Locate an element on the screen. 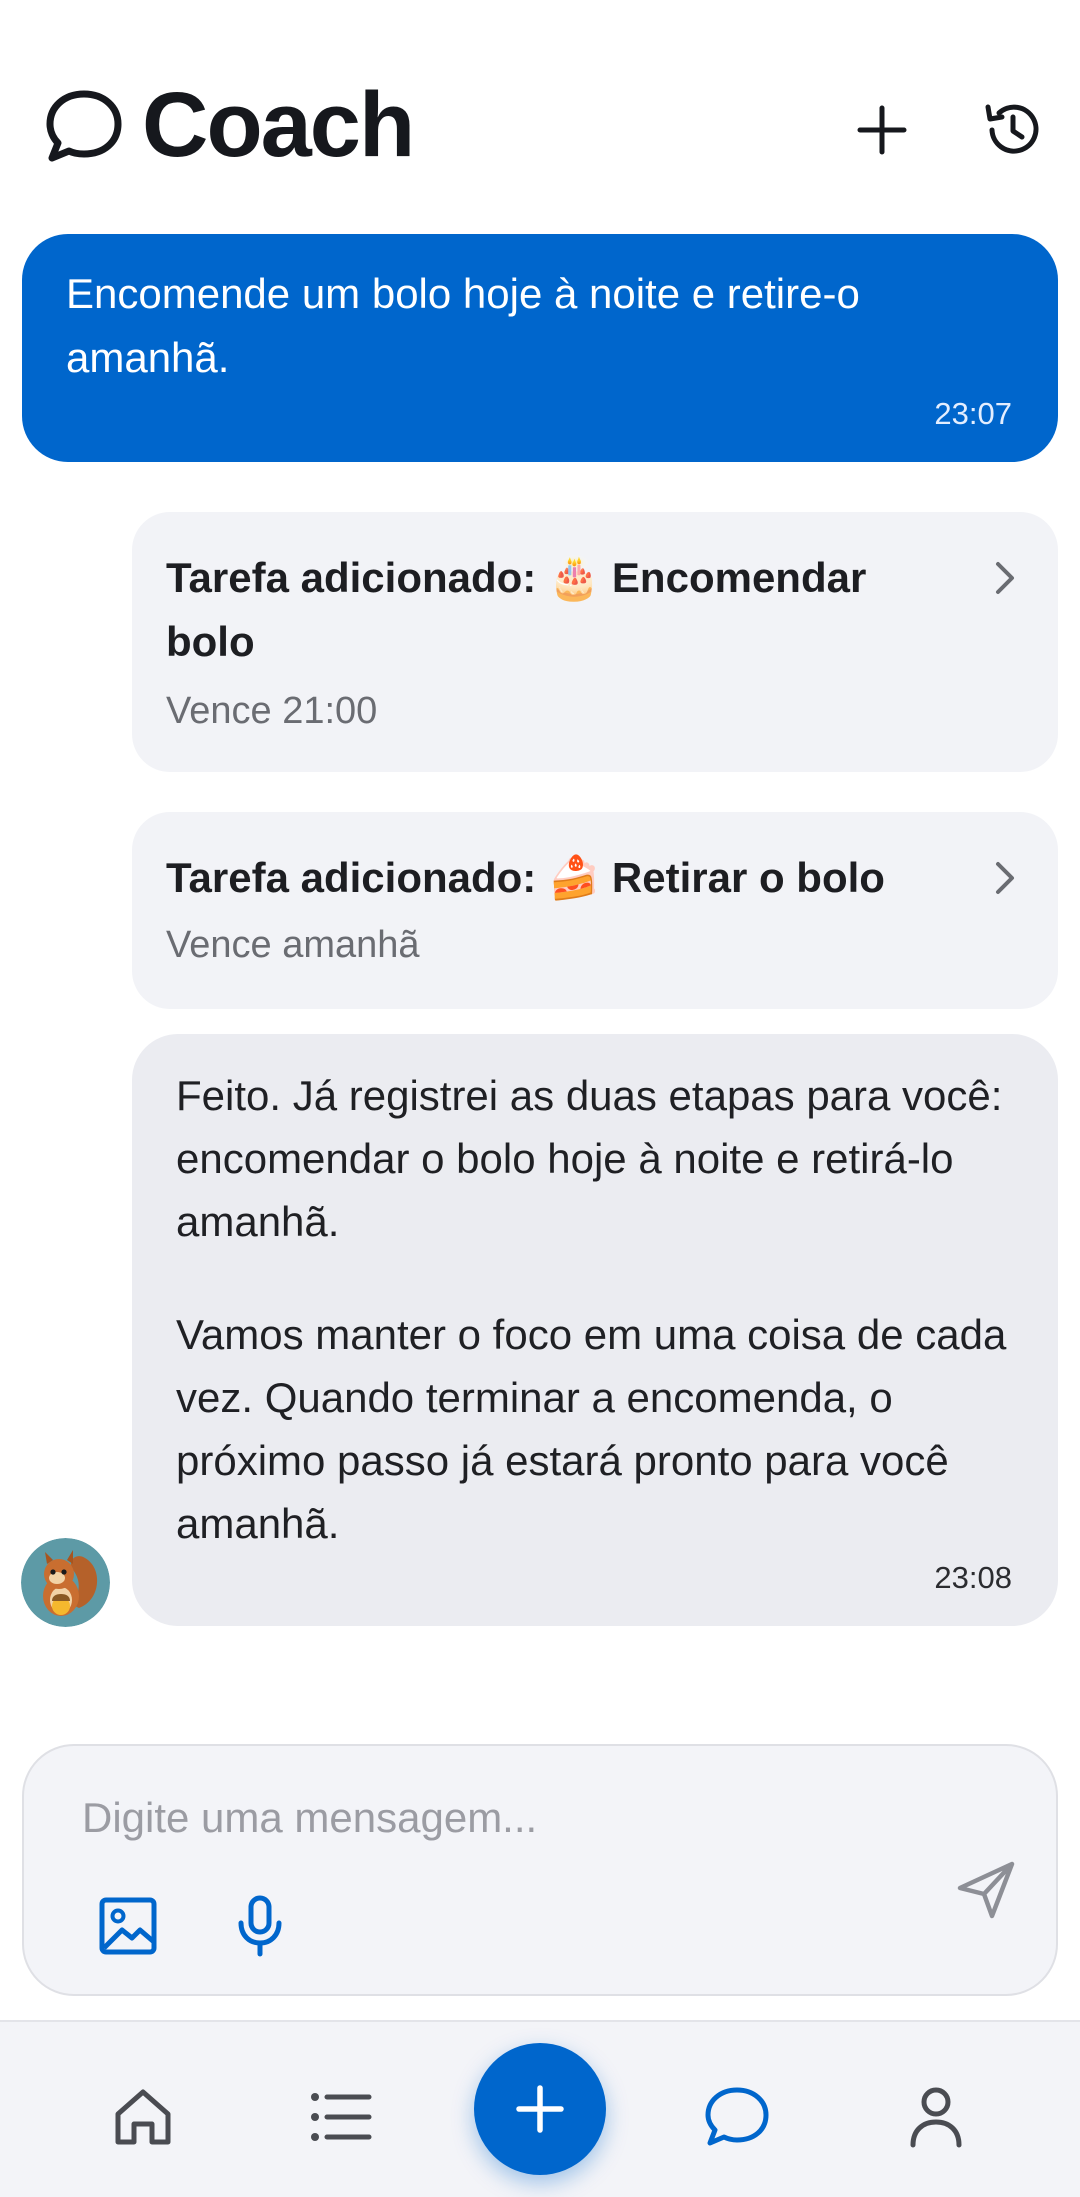  send-button is located at coordinates (986, 1890).